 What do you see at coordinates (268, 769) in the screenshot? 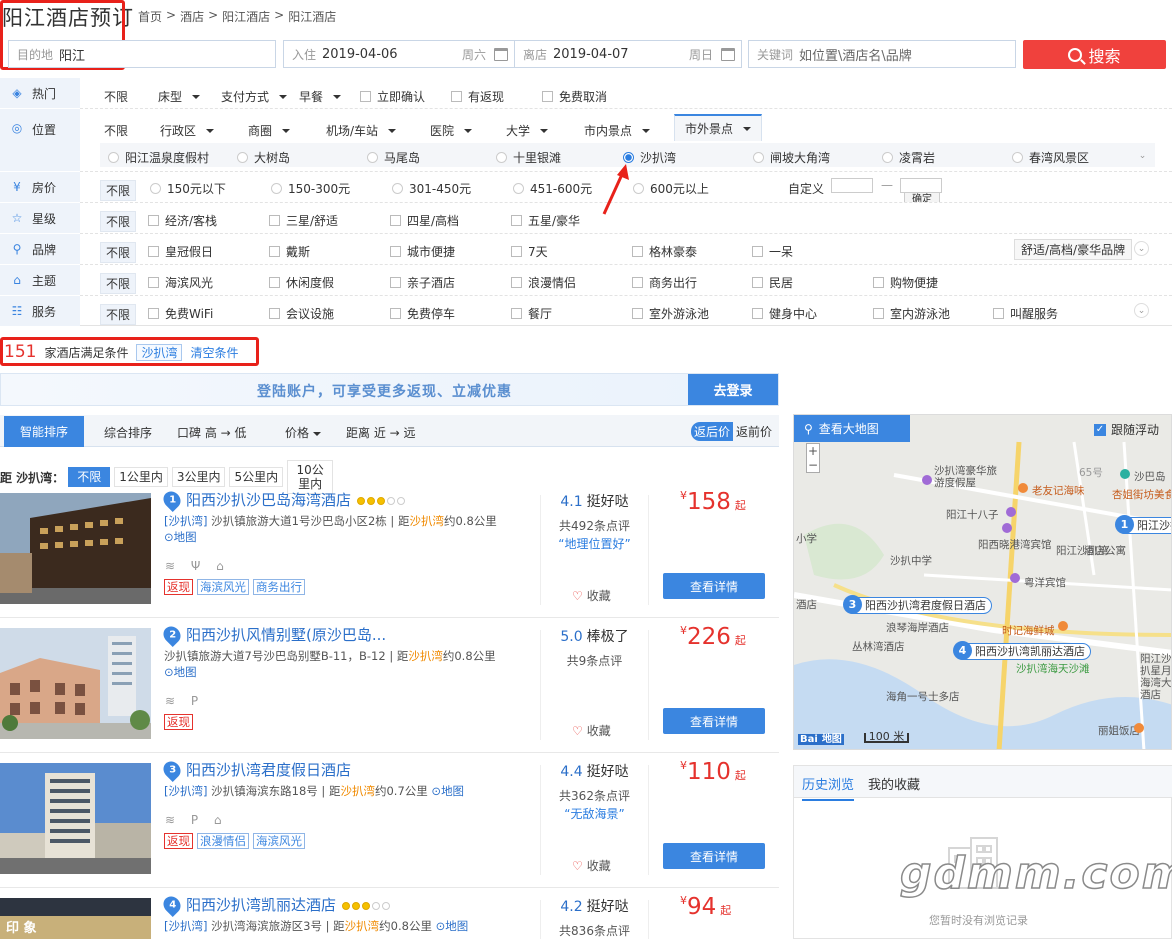
I see `hotel-name-link: 阳西沙扒湾君度假日酒店` at bounding box center [268, 769].